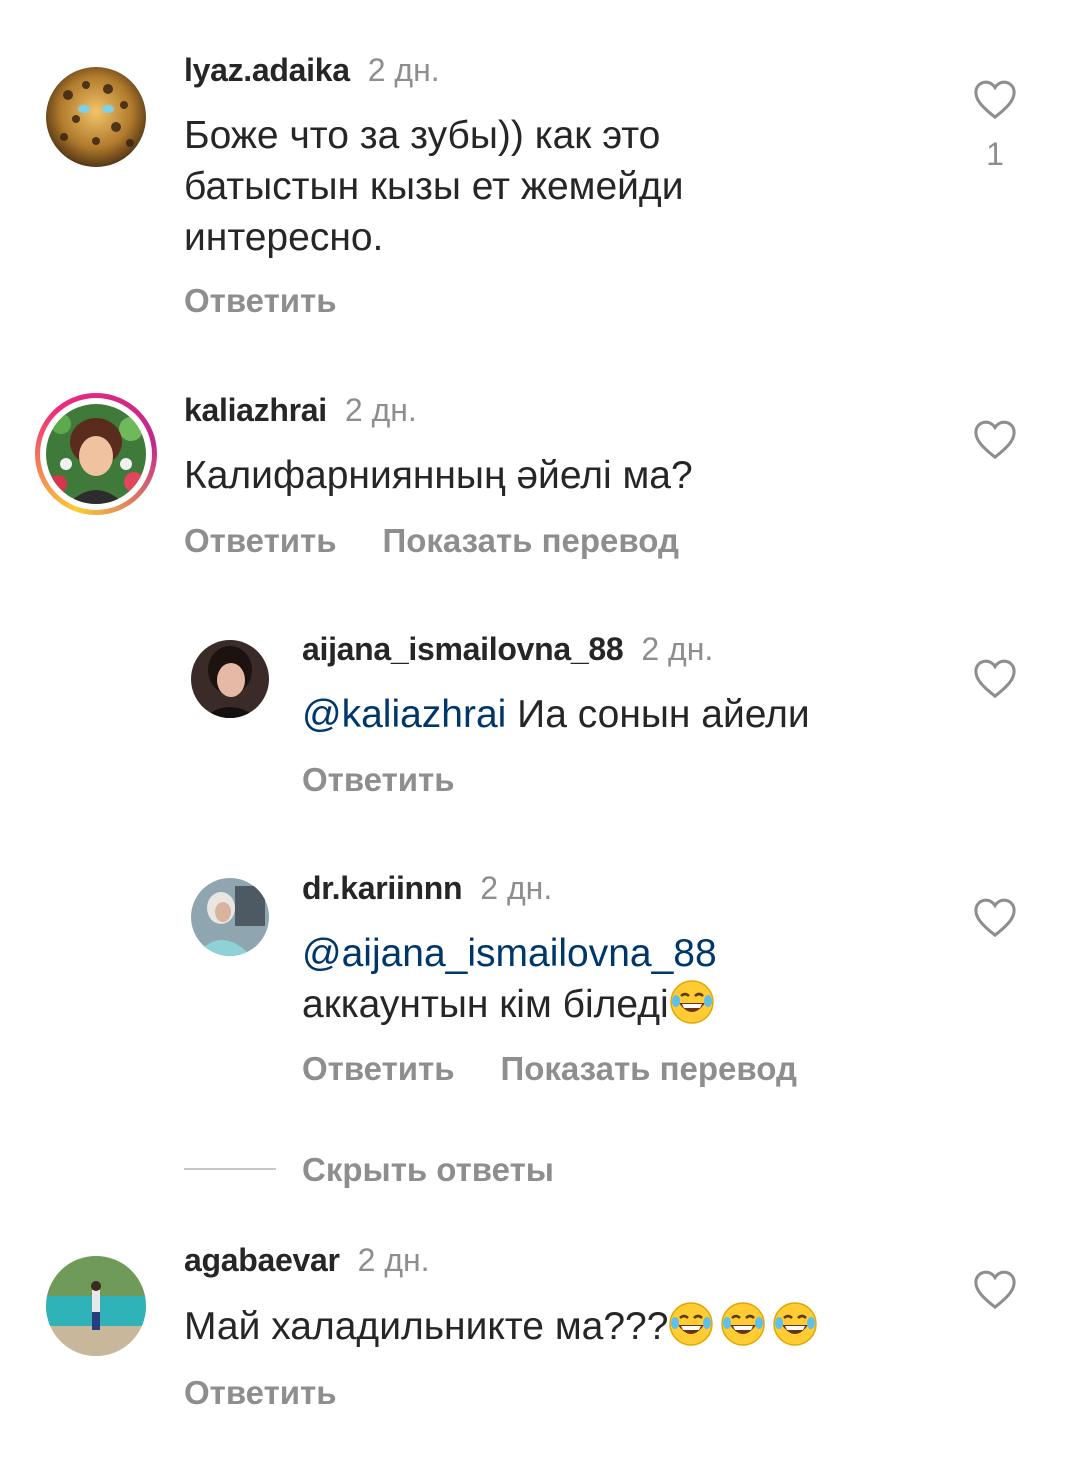 This screenshot has width=1080, height=1480. Describe the element at coordinates (428, 1170) in the screenshot. I see `hide-replies-button: Скрыть ответы` at that location.